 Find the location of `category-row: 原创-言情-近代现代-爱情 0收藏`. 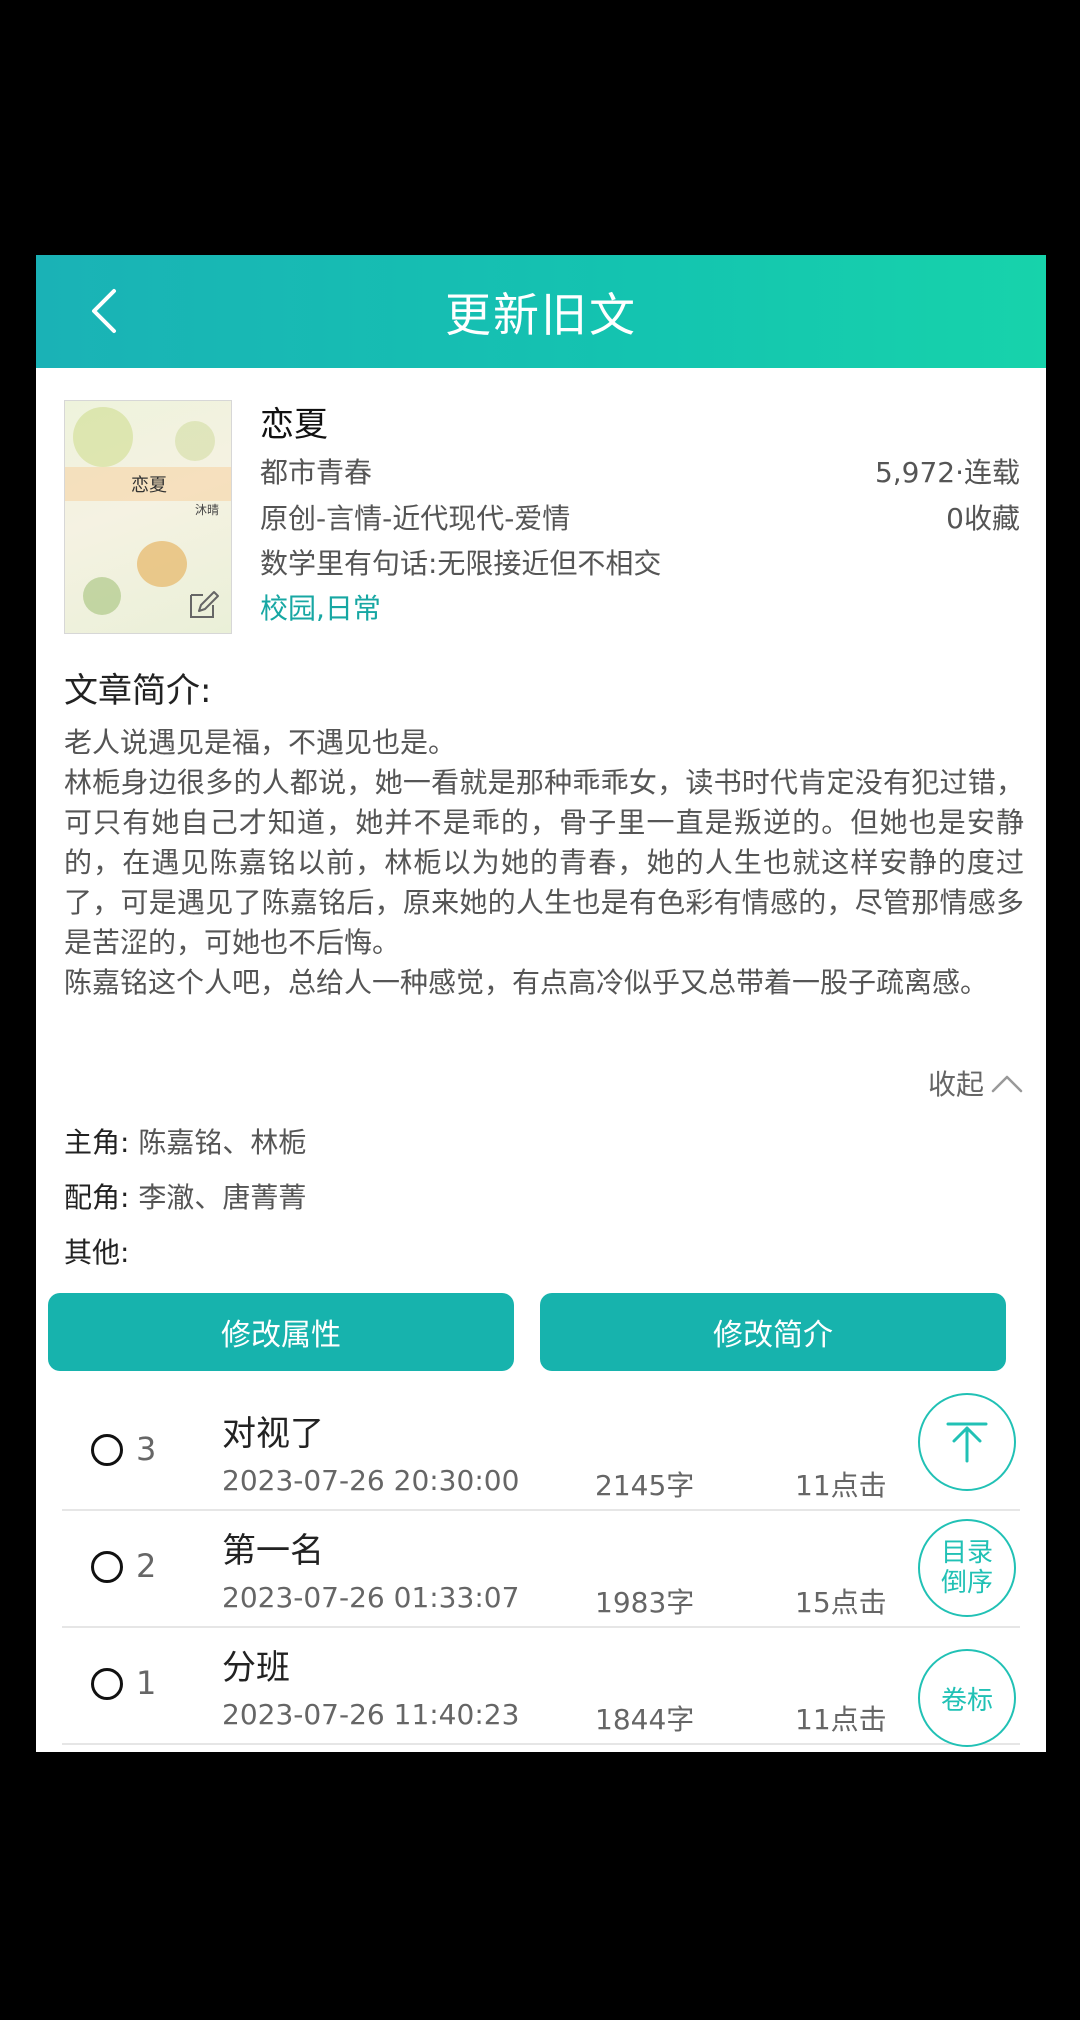

category-row: 原创-言情-近代现代-爱情 0收藏 is located at coordinates (640, 519).